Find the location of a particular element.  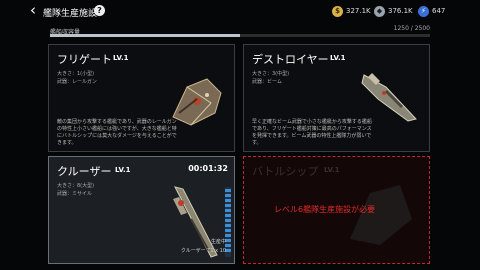

locked-requirement-message: レベル6艦隊生産施設が必要 is located at coordinates (325, 209).